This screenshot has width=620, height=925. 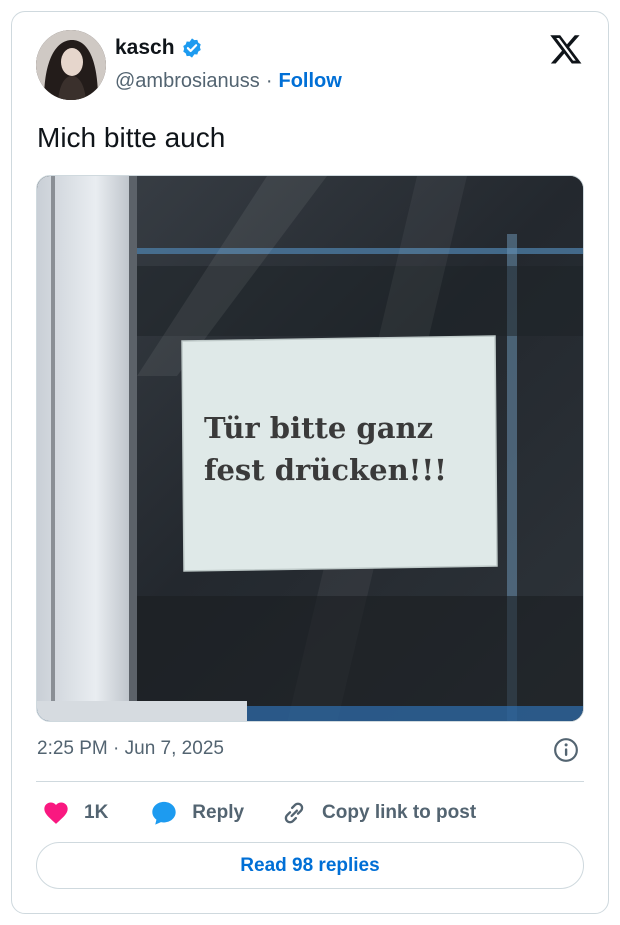 What do you see at coordinates (131, 137) in the screenshot?
I see `tweet-text: Mich bitte auch` at bounding box center [131, 137].